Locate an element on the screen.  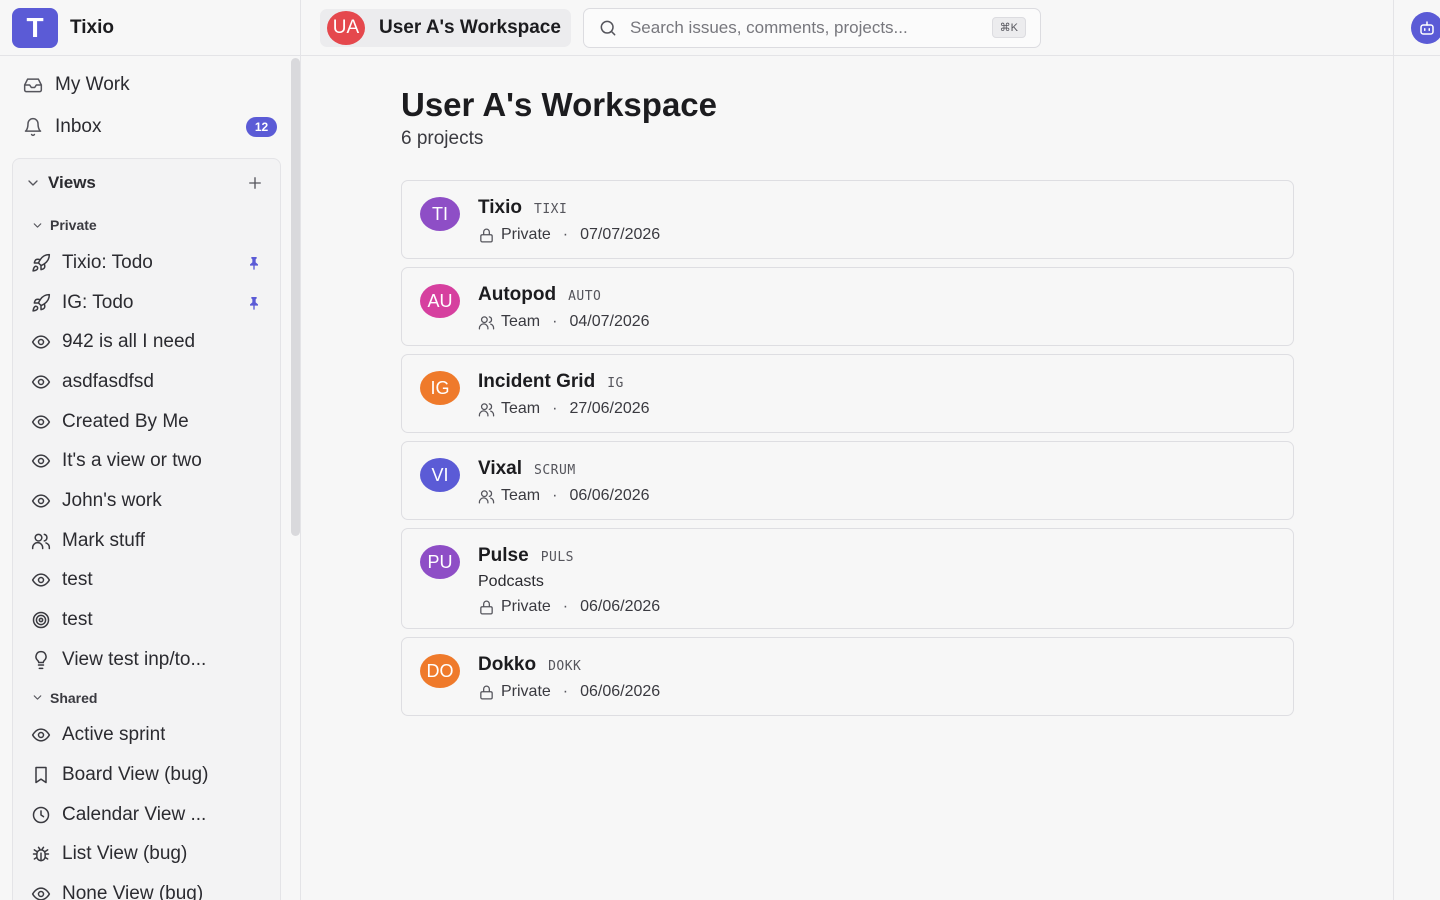
view-item: Created By Me is located at coordinates (146, 422).